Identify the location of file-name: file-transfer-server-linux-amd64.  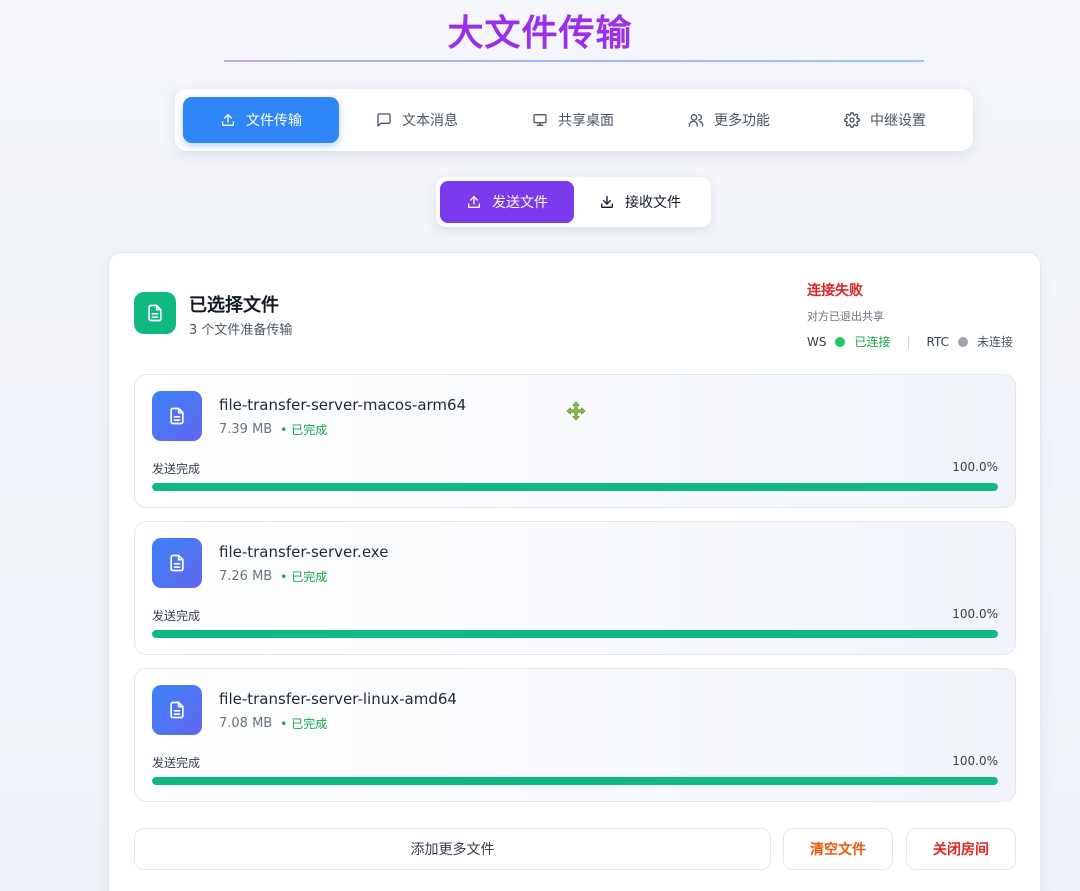
(338, 699).